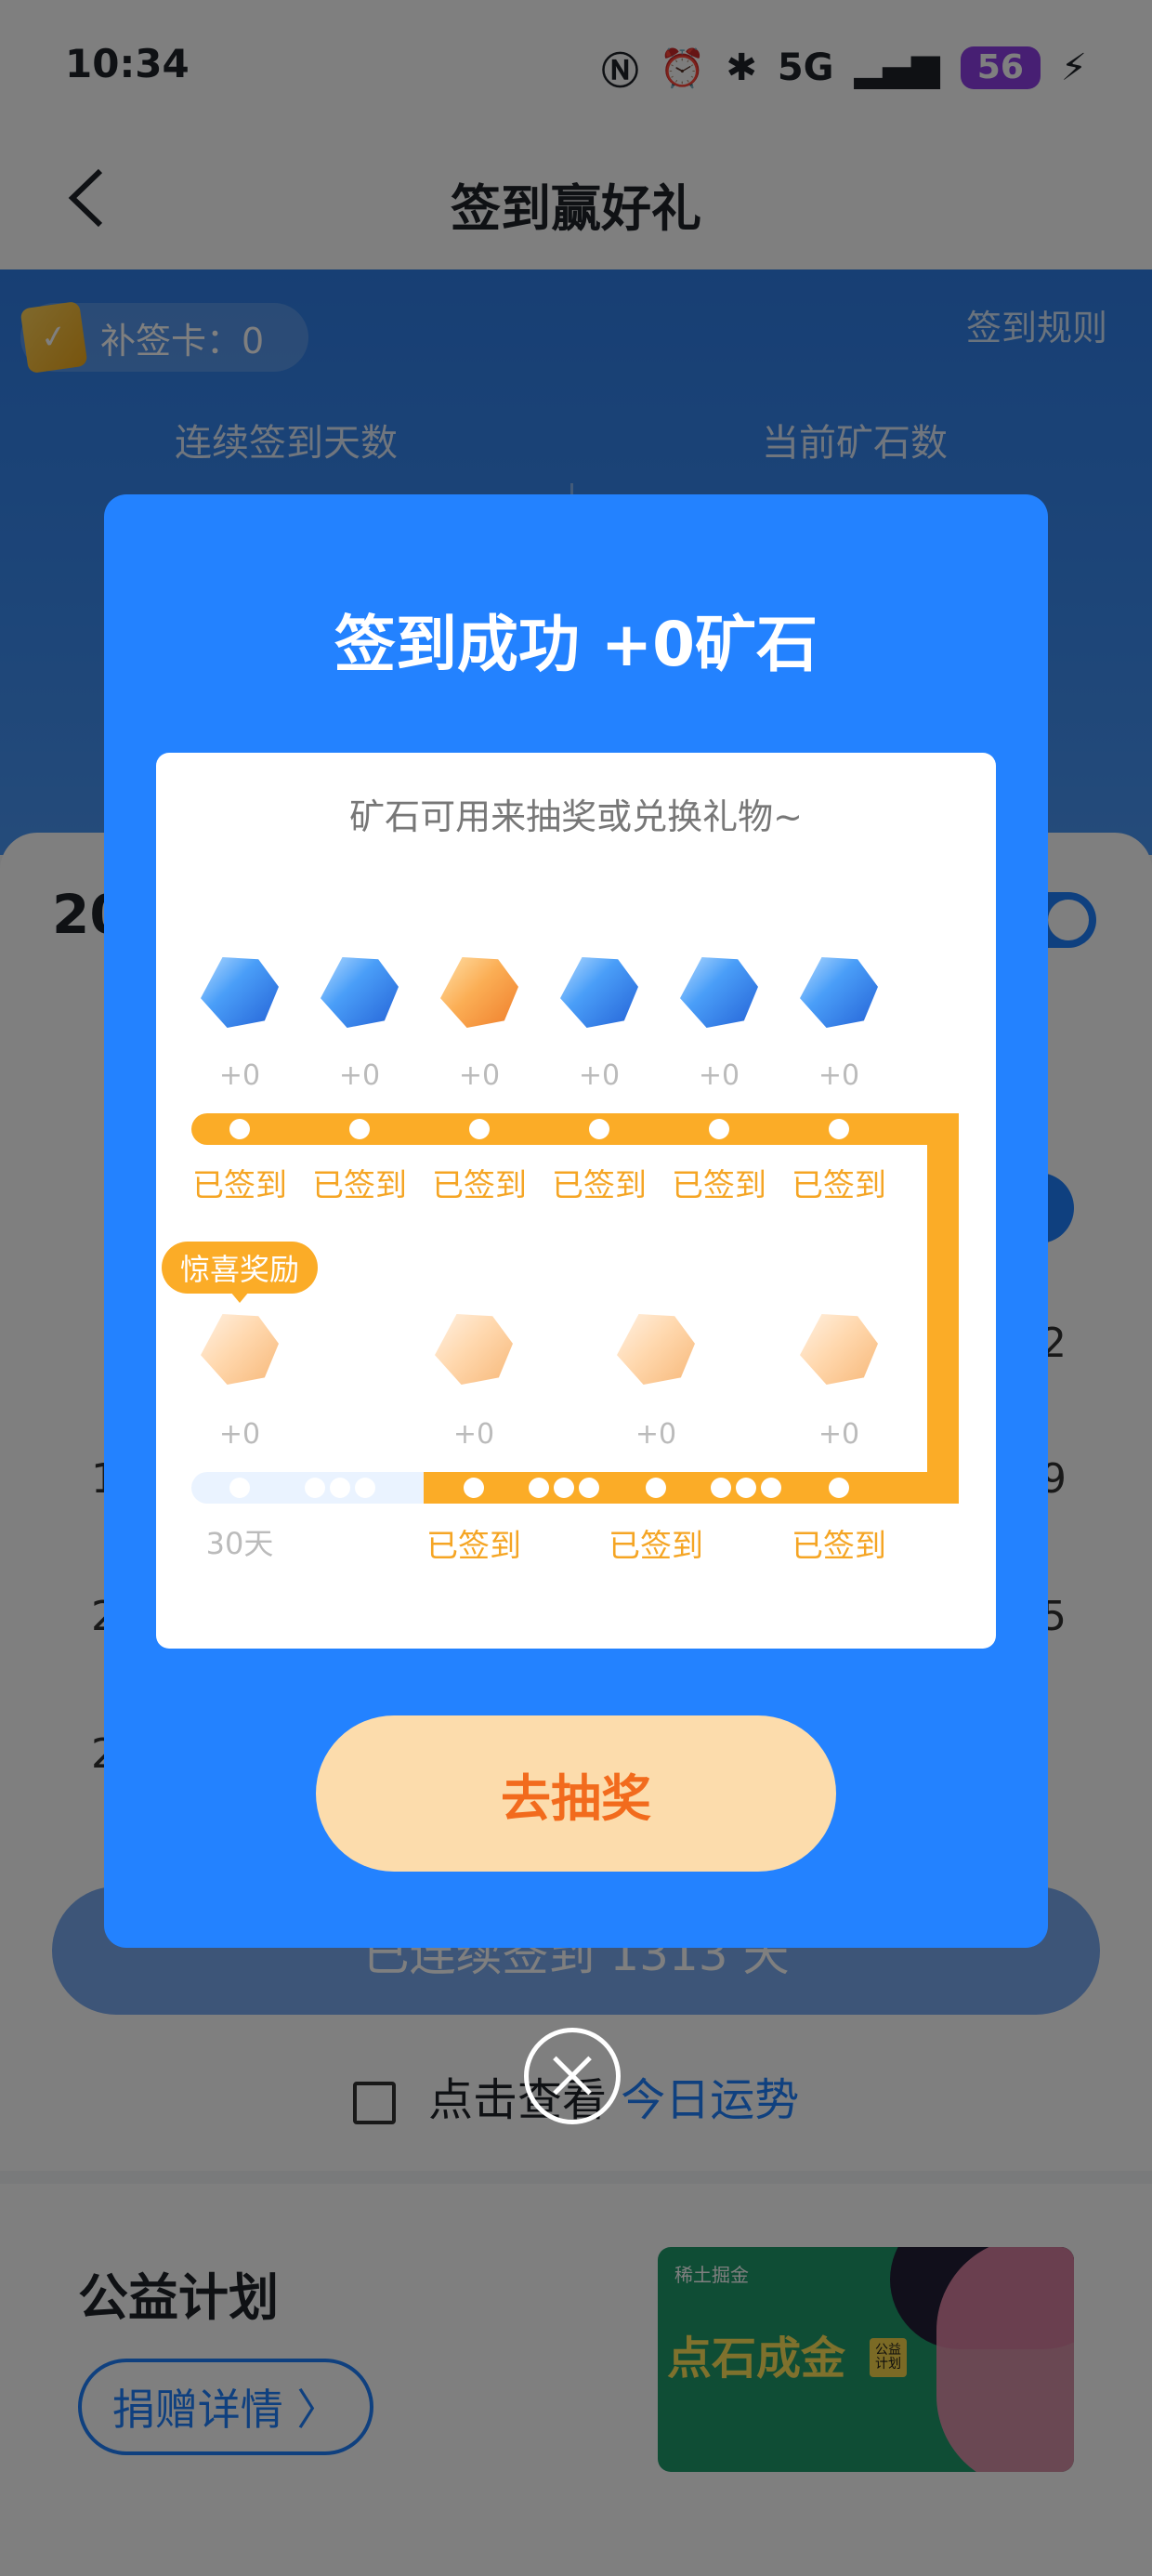  Describe the element at coordinates (576, 1793) in the screenshot. I see `go-draw-button: 去抽奖` at that location.